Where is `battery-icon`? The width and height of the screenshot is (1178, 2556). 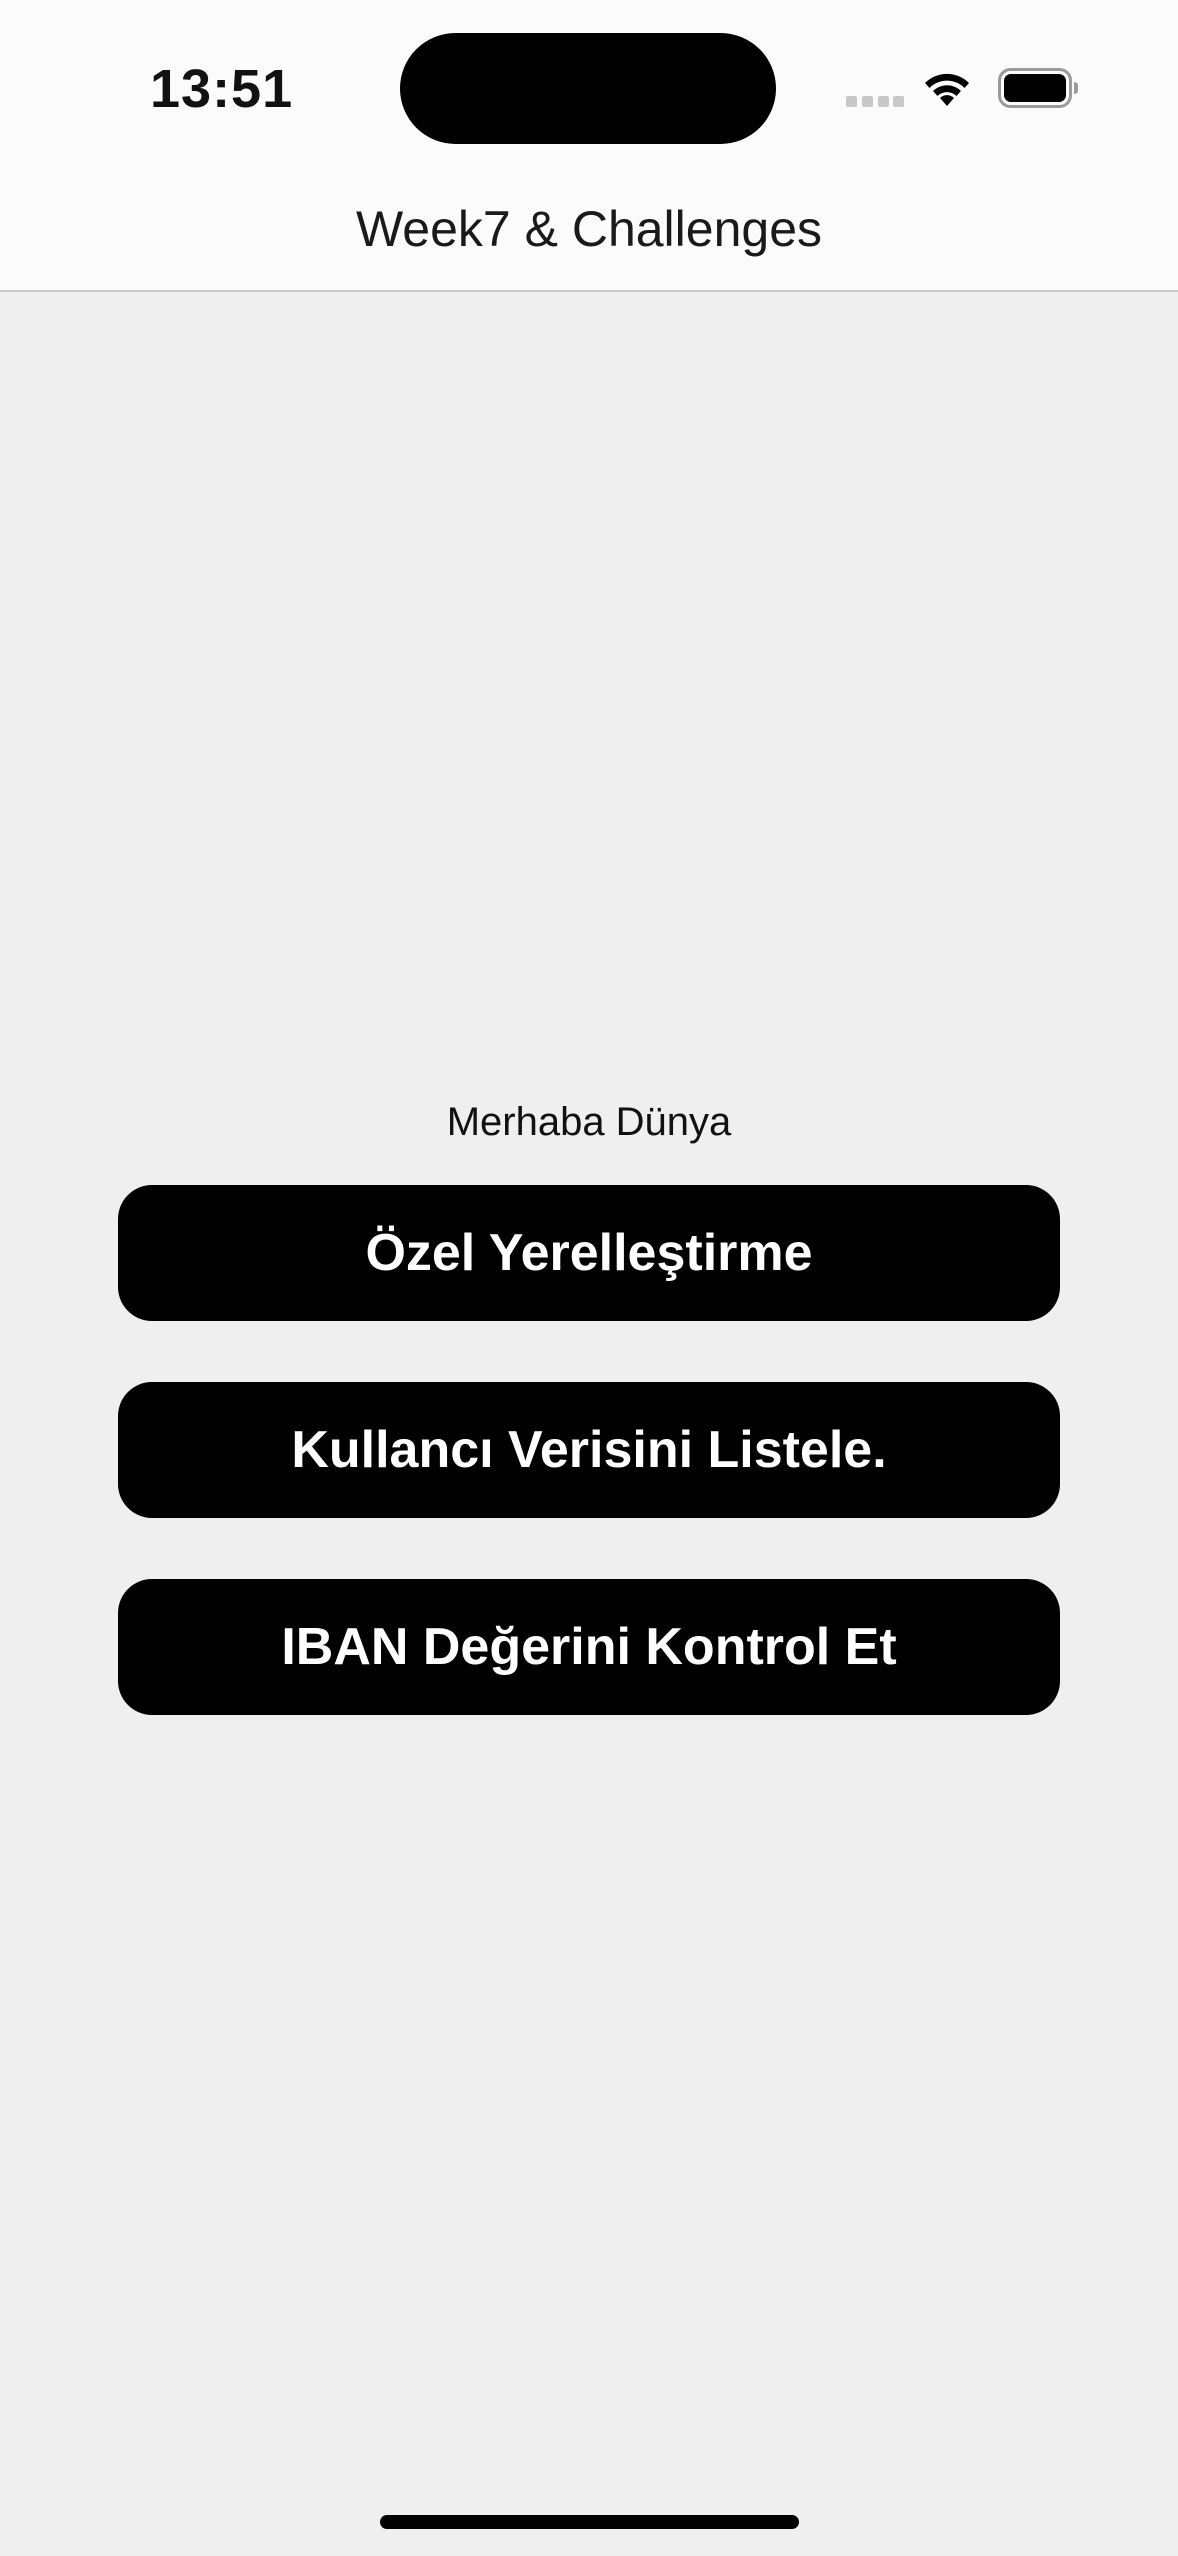 battery-icon is located at coordinates (1038, 88).